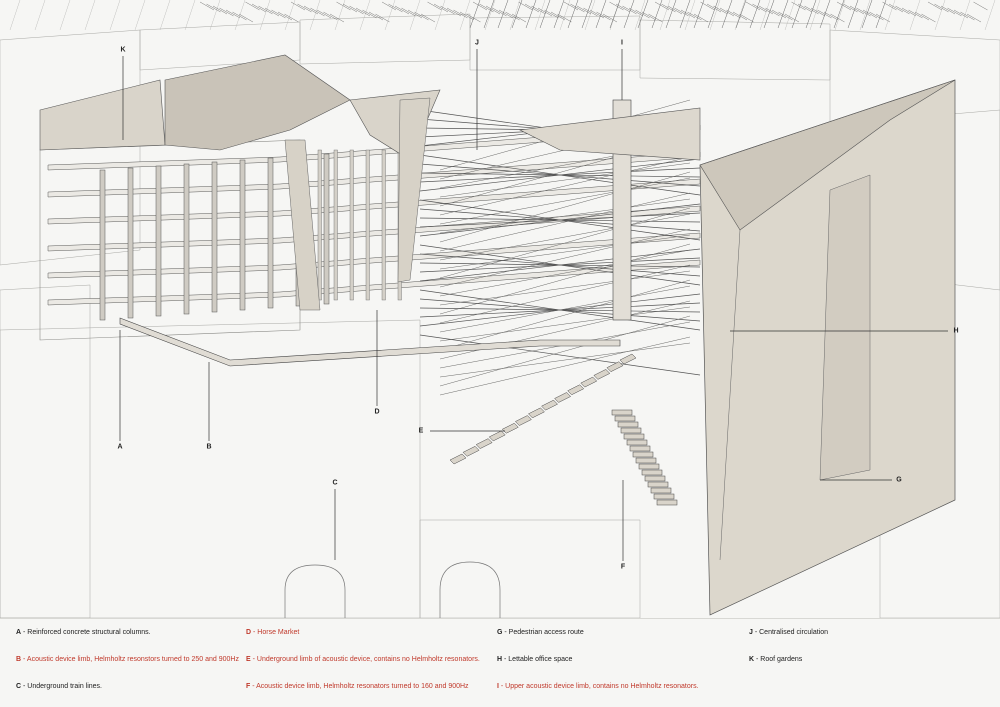 This screenshot has width=1000, height=707. Describe the element at coordinates (477, 43) in the screenshot. I see `callout-j: J` at that location.